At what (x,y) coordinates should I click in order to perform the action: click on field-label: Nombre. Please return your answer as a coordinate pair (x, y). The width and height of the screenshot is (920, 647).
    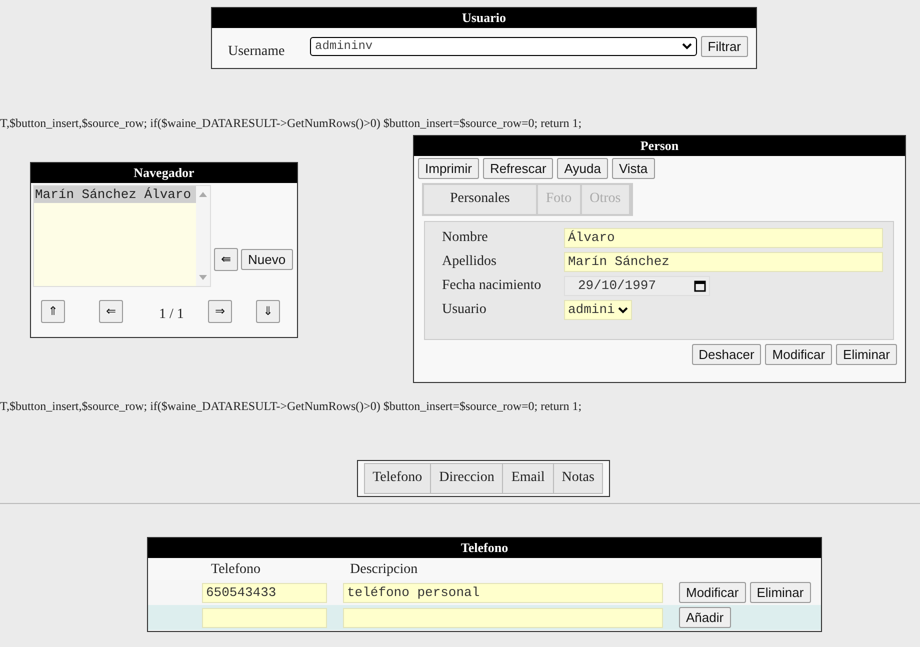
    Looking at the image, I should click on (465, 238).